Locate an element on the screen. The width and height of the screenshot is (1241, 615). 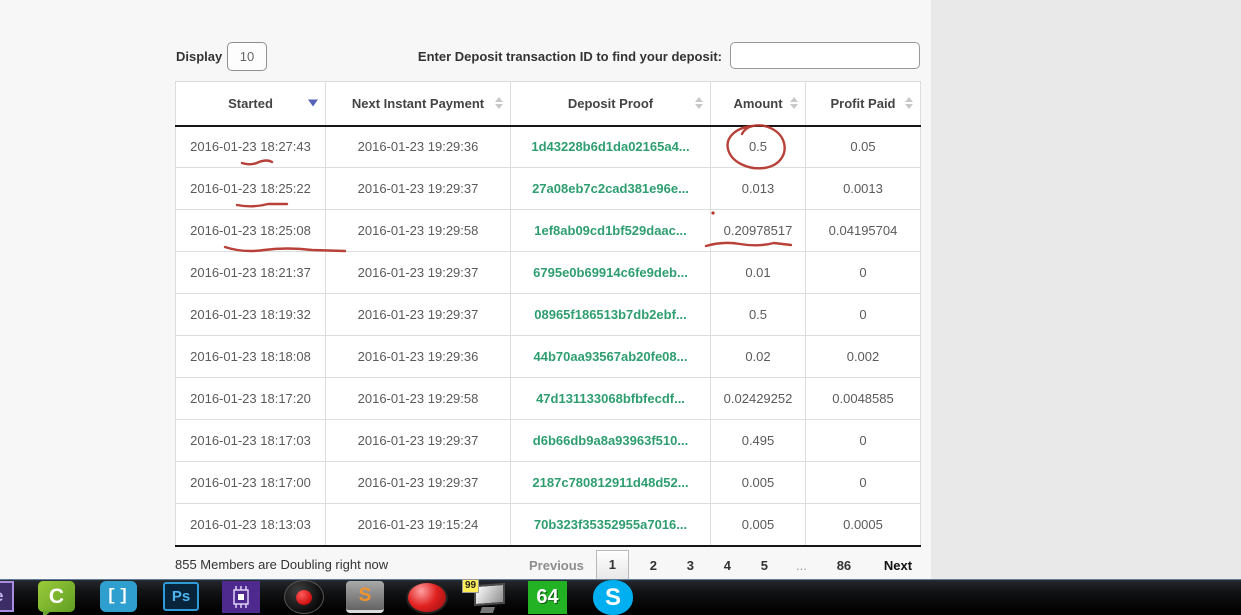
record-button-icon is located at coordinates (427, 597).